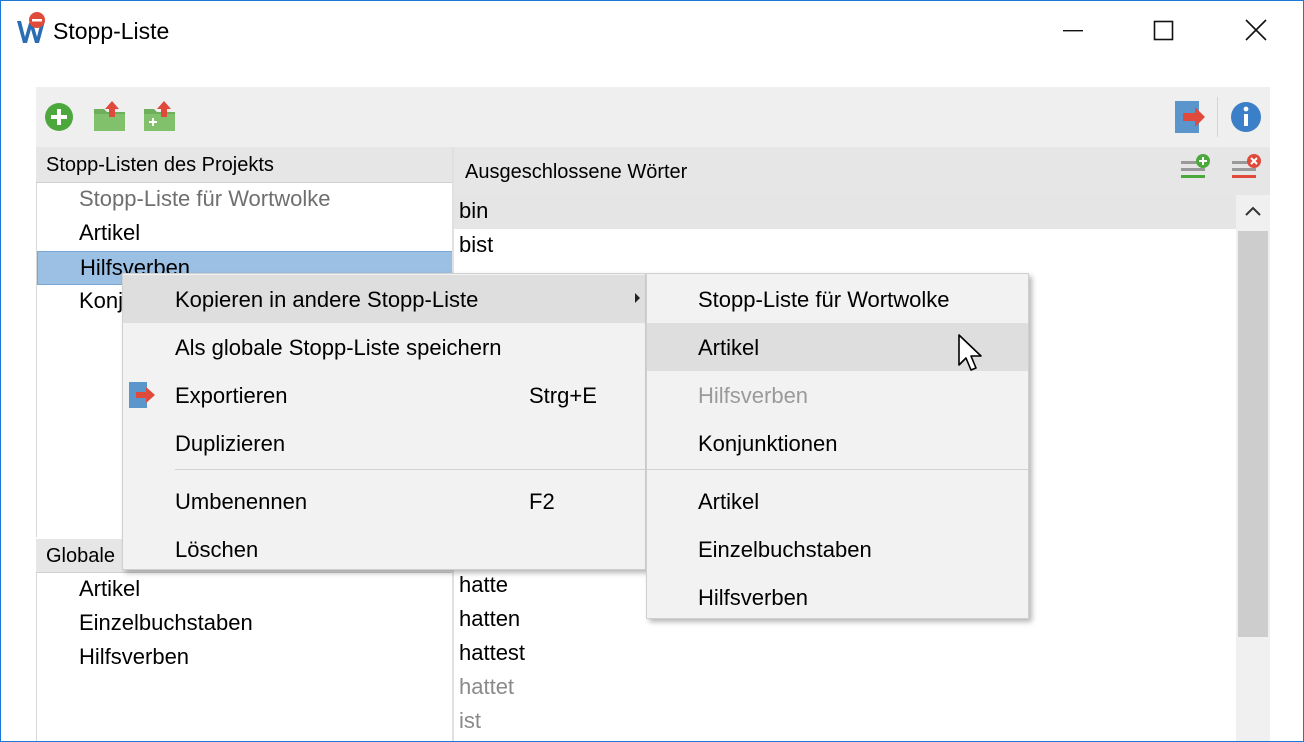 The image size is (1304, 742). I want to click on menu-item-save-global: Als globale Stopp-Liste speichern, so click(384, 347).